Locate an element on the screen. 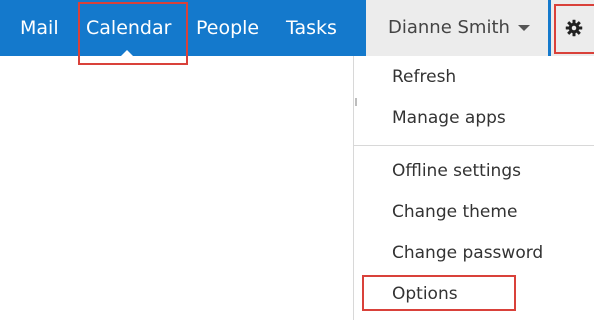 This screenshot has height=320, width=594. stray-mark is located at coordinates (356, 102).